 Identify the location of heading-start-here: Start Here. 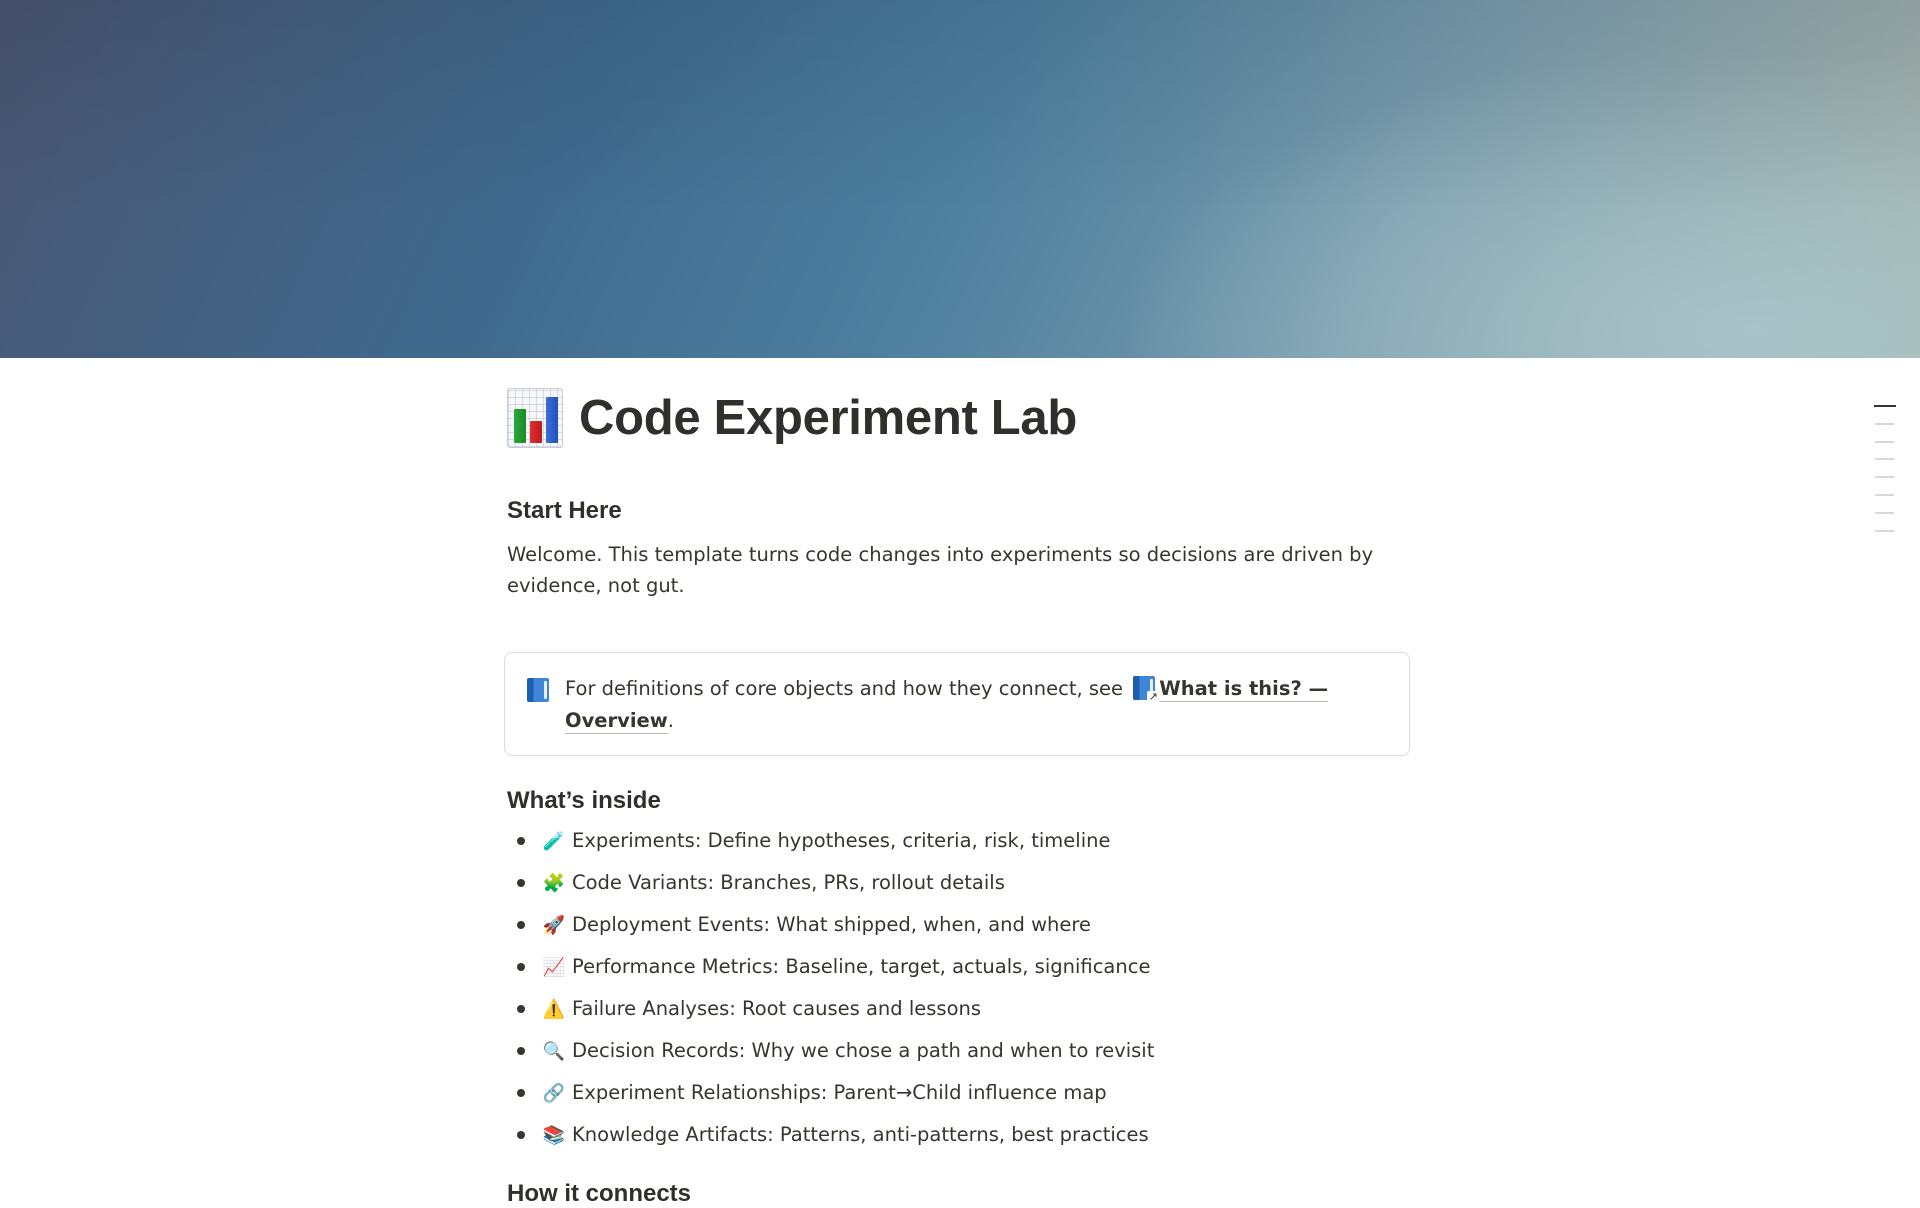
(564, 511).